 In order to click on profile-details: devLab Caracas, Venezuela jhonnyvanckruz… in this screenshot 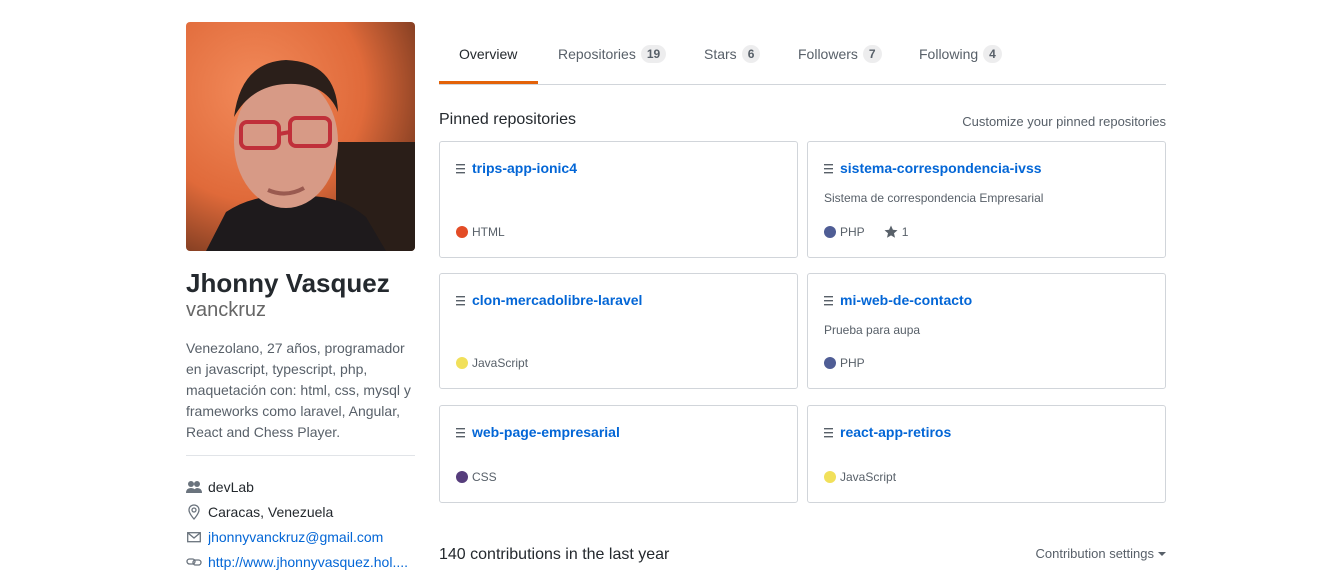, I will do `click(300, 524)`.